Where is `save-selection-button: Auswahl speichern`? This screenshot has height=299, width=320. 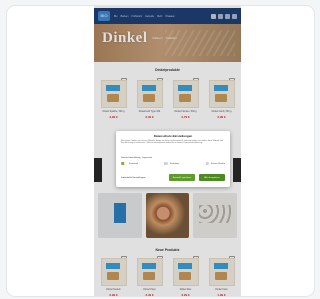 save-selection-button: Auswahl speichern is located at coordinates (182, 177).